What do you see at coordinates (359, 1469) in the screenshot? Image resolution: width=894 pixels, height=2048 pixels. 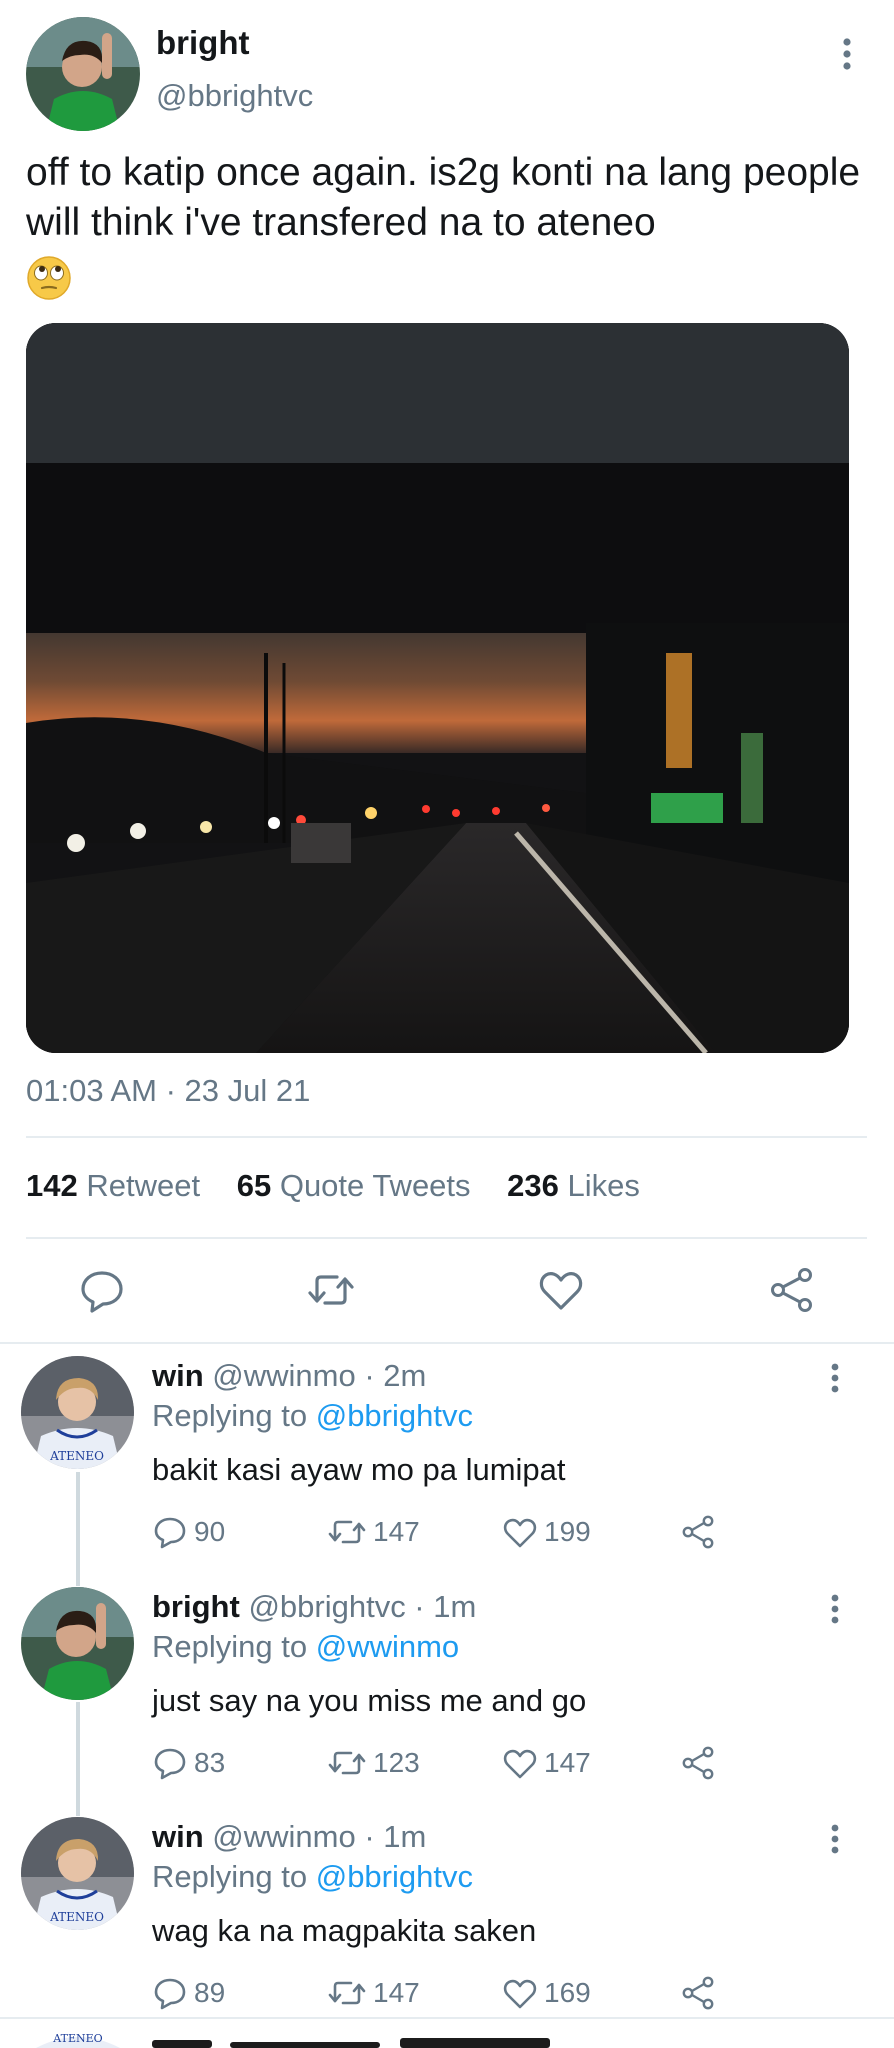 I see `reply-text: bakit kasi ayaw mo pa lumipat` at bounding box center [359, 1469].